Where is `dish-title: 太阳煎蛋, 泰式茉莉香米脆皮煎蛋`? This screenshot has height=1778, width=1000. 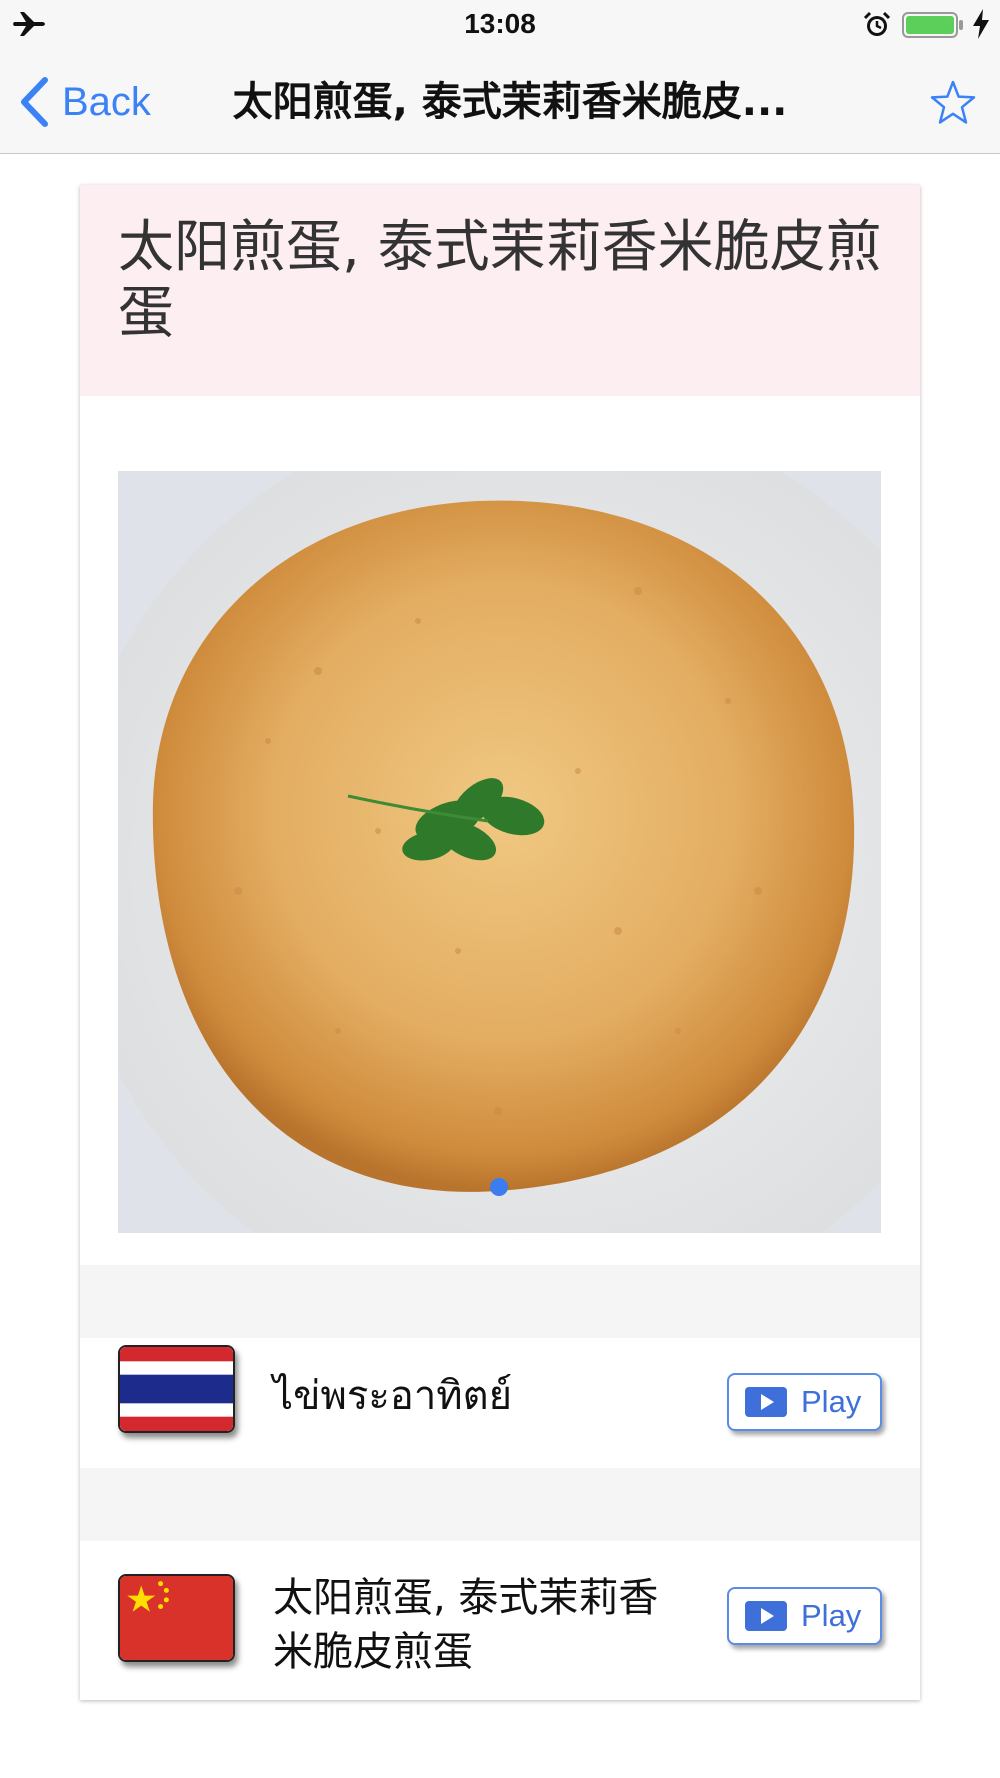 dish-title: 太阳煎蛋, 泰式茉莉香米脆皮煎蛋 is located at coordinates (500, 280).